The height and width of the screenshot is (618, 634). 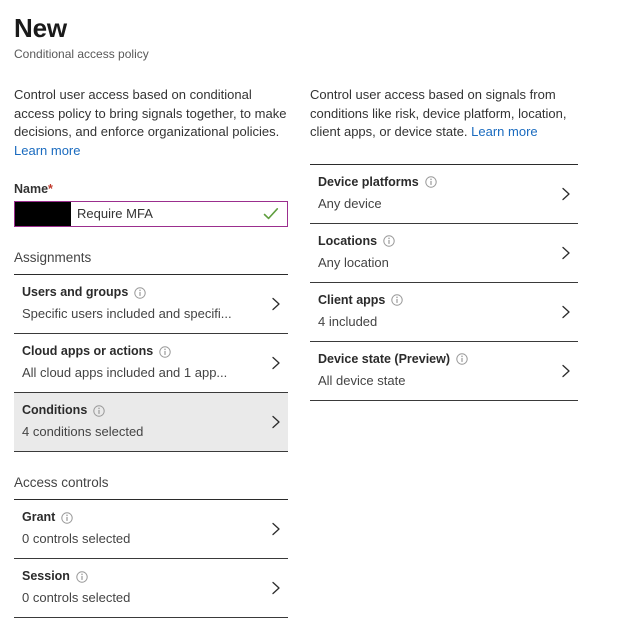 What do you see at coordinates (352, 299) in the screenshot?
I see `row-title-text: Client apps` at bounding box center [352, 299].